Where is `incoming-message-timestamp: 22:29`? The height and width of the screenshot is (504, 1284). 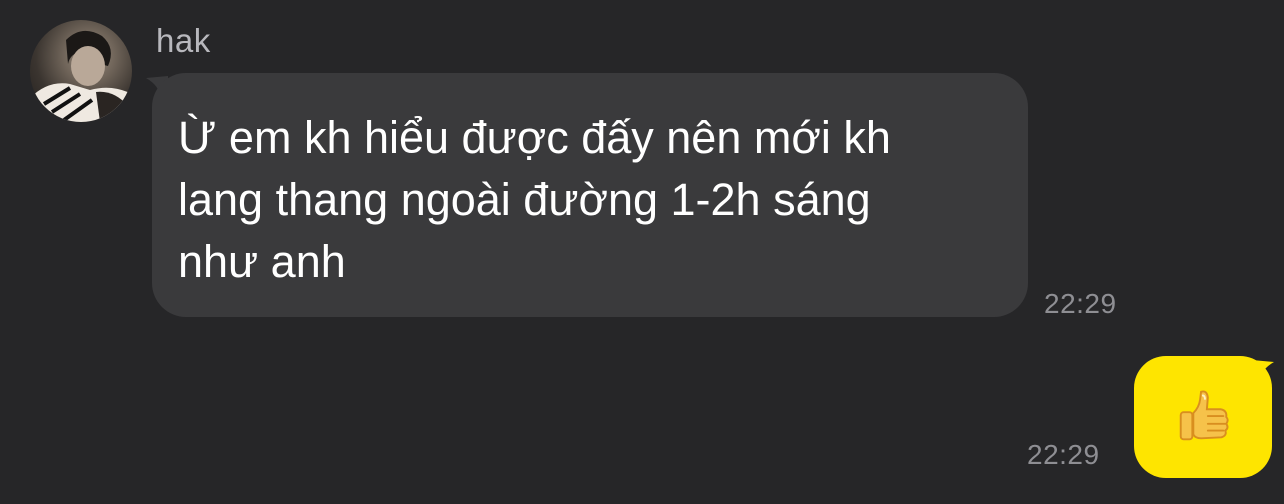 incoming-message-timestamp: 22:29 is located at coordinates (1080, 303).